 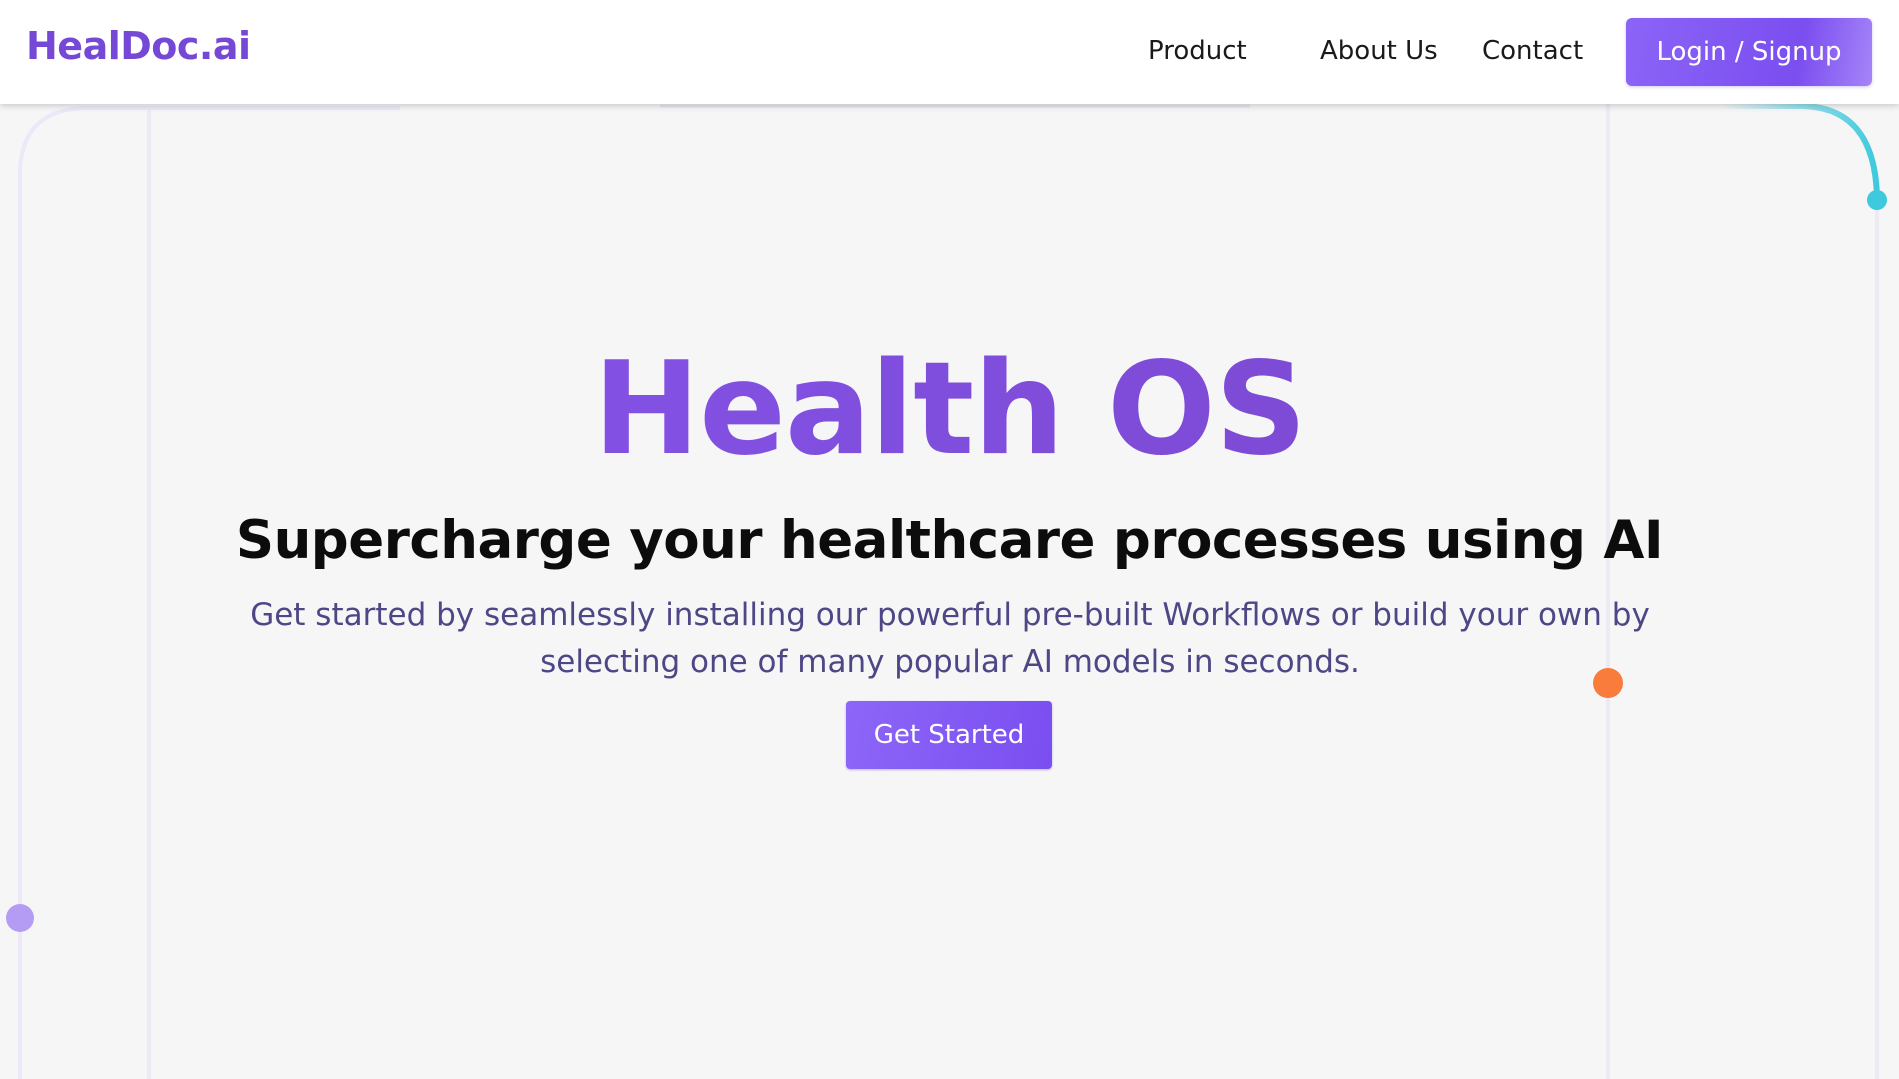 What do you see at coordinates (1197, 51) in the screenshot?
I see `nav-link-product: Product` at bounding box center [1197, 51].